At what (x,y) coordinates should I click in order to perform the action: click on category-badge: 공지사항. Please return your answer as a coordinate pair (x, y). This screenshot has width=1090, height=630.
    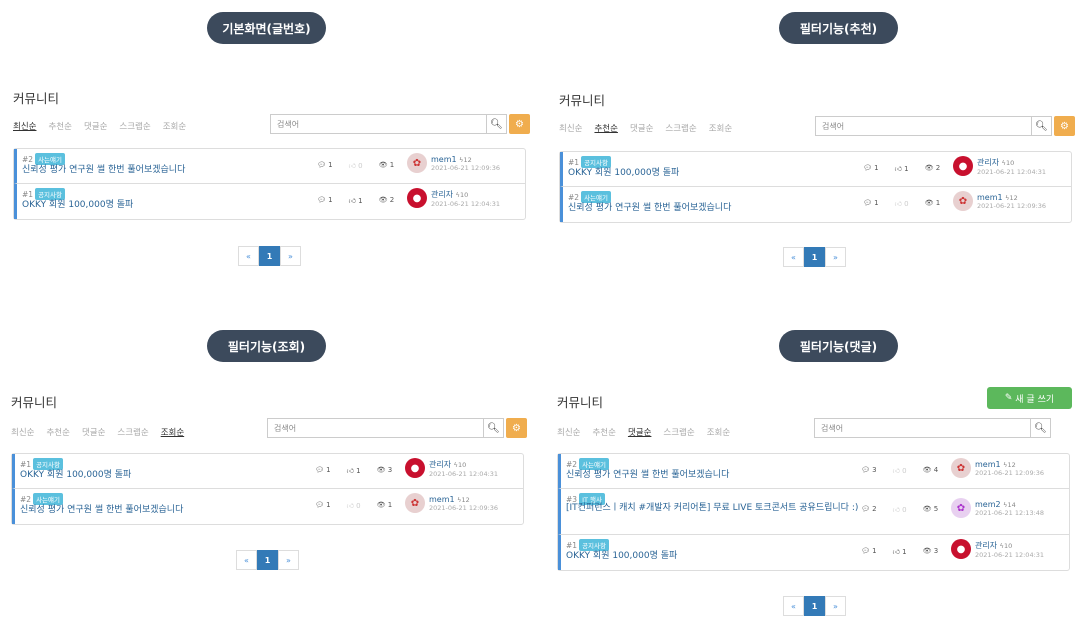
    Looking at the image, I should click on (596, 162).